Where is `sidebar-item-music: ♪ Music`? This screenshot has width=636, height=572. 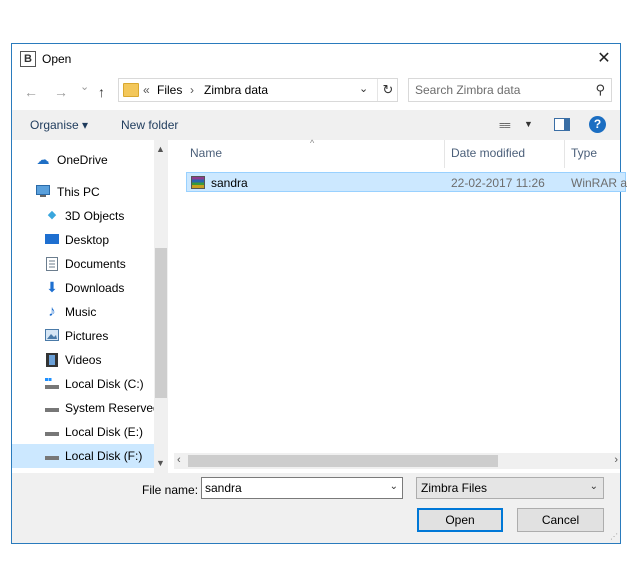 sidebar-item-music: ♪ Music is located at coordinates (83, 312).